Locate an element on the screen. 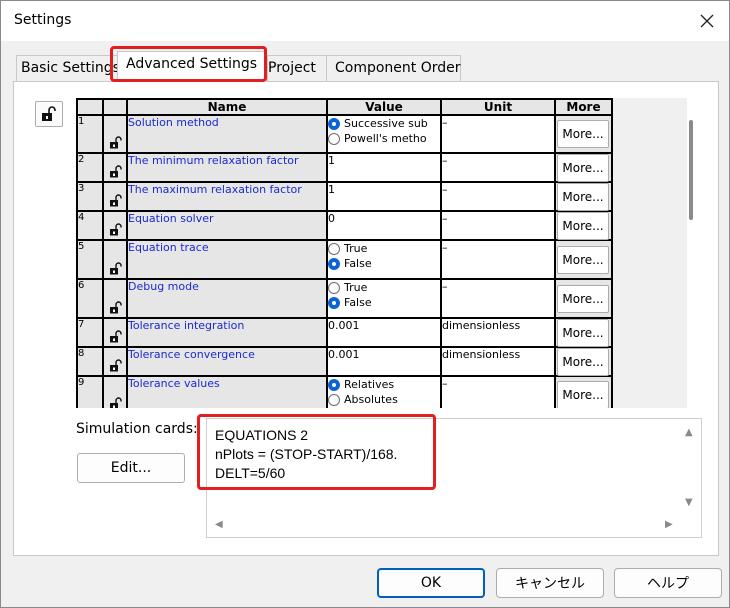  row-number: 9 is located at coordinates (90, 391).